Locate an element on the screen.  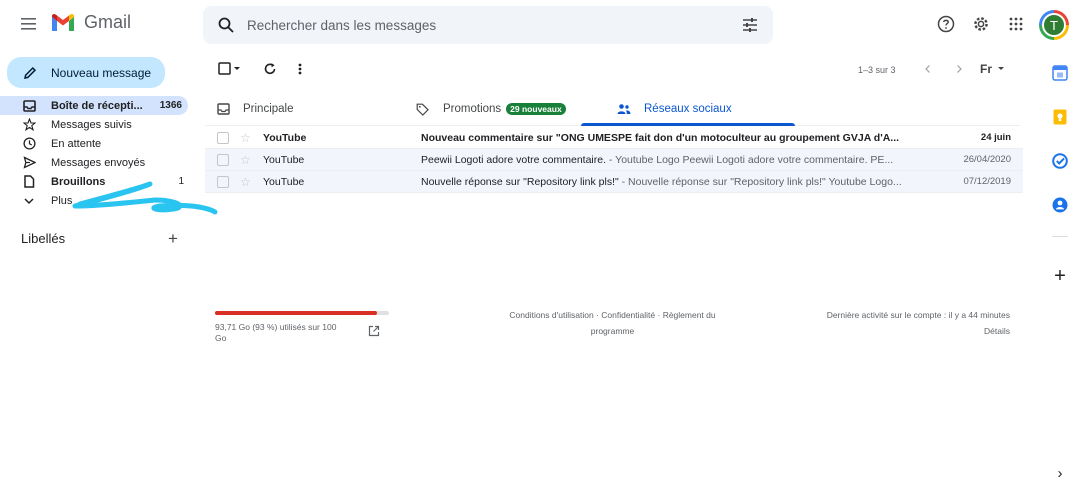
sidebar-item-label: Messages suivis is located at coordinates (91, 124).